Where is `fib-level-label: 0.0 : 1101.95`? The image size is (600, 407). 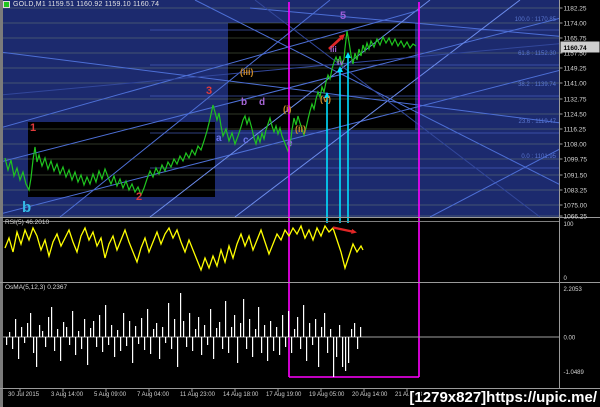 fib-level-label: 0.0 : 1101.95 is located at coordinates (538, 157).